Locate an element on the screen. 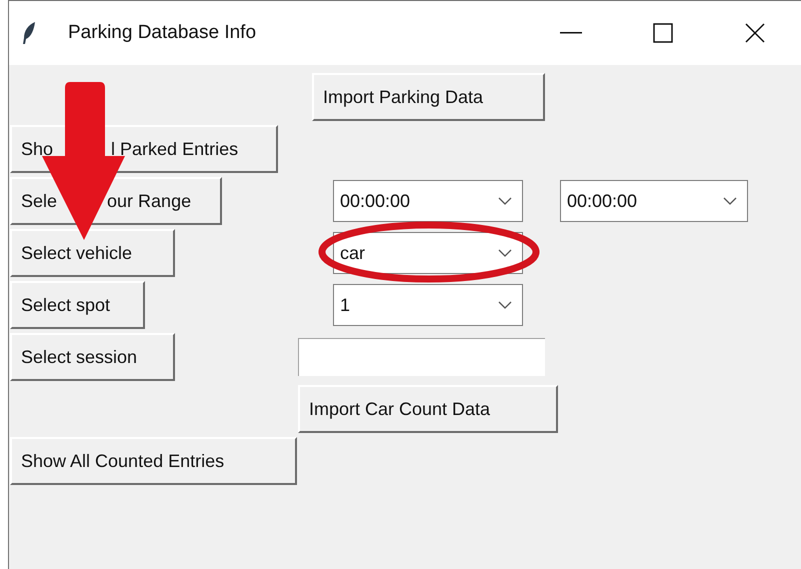 Image resolution: width=801 pixels, height=569 pixels. button: Import Parking Data is located at coordinates (428, 97).